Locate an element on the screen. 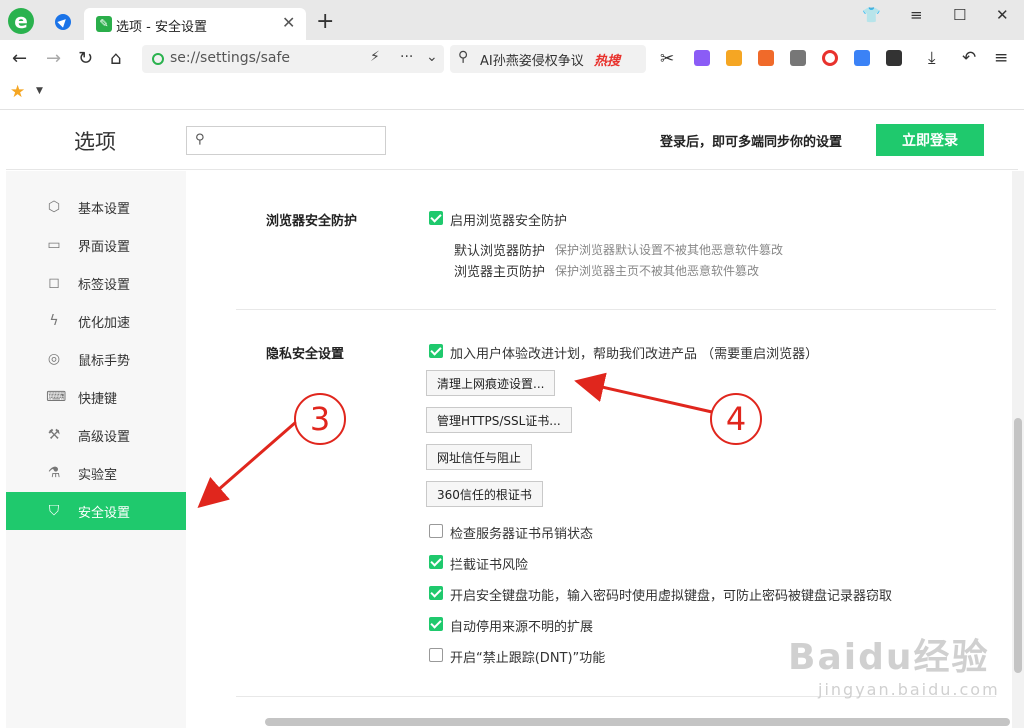 The height and width of the screenshot is (728, 1024). dnt-checkbox is located at coordinates (436, 655).